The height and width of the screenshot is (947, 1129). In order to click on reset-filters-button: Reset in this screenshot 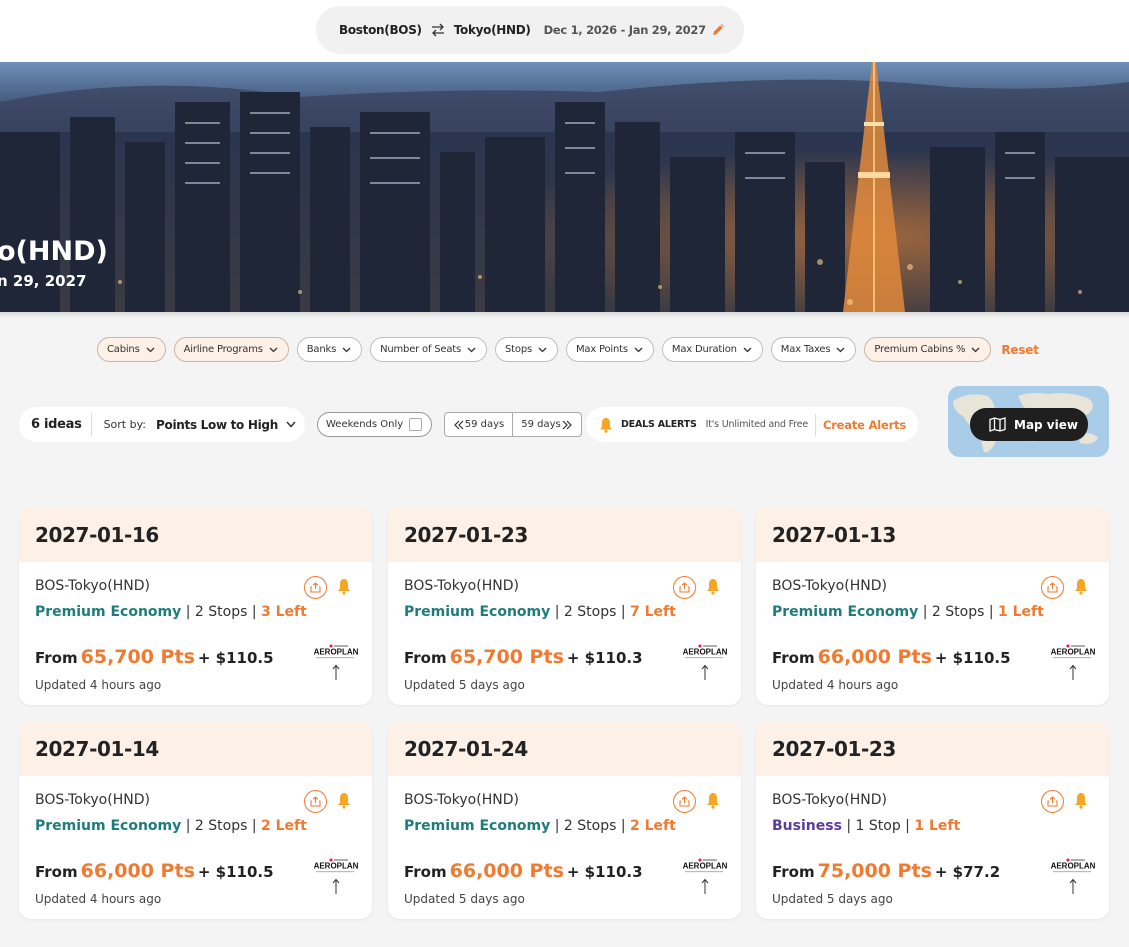, I will do `click(1020, 350)`.